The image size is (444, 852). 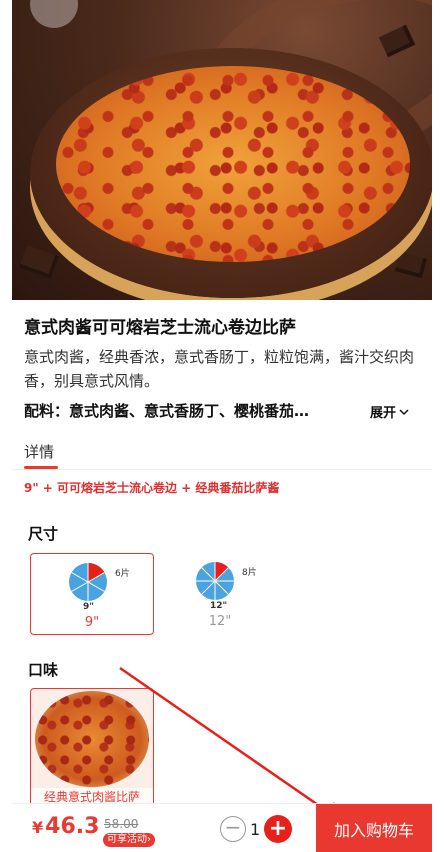 What do you see at coordinates (374, 828) in the screenshot?
I see `add-to-cart-button: 加入购物车` at bounding box center [374, 828].